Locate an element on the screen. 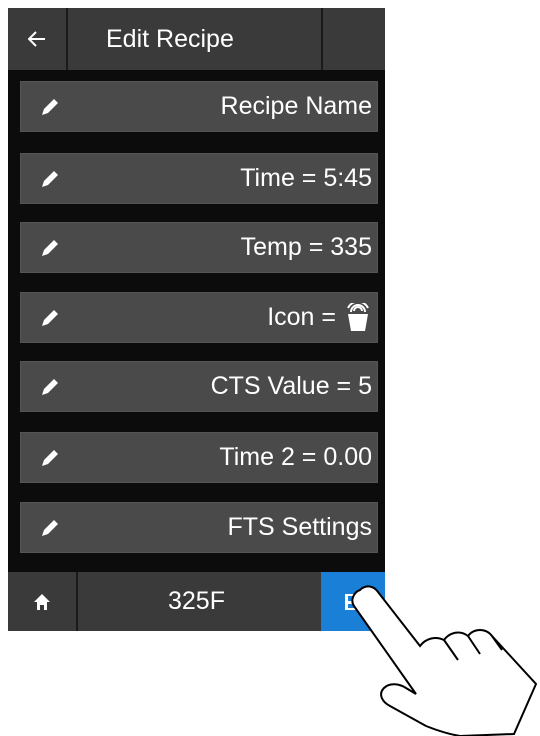 The height and width of the screenshot is (736, 540). home-button is located at coordinates (43, 601).